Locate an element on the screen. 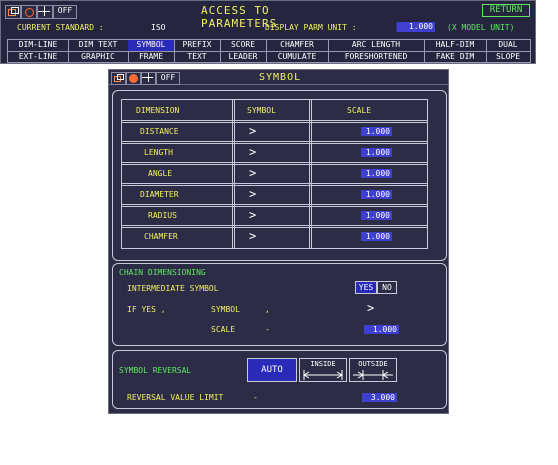 This screenshot has width=558, height=465. header-dimension: DIMENSION is located at coordinates (158, 110).